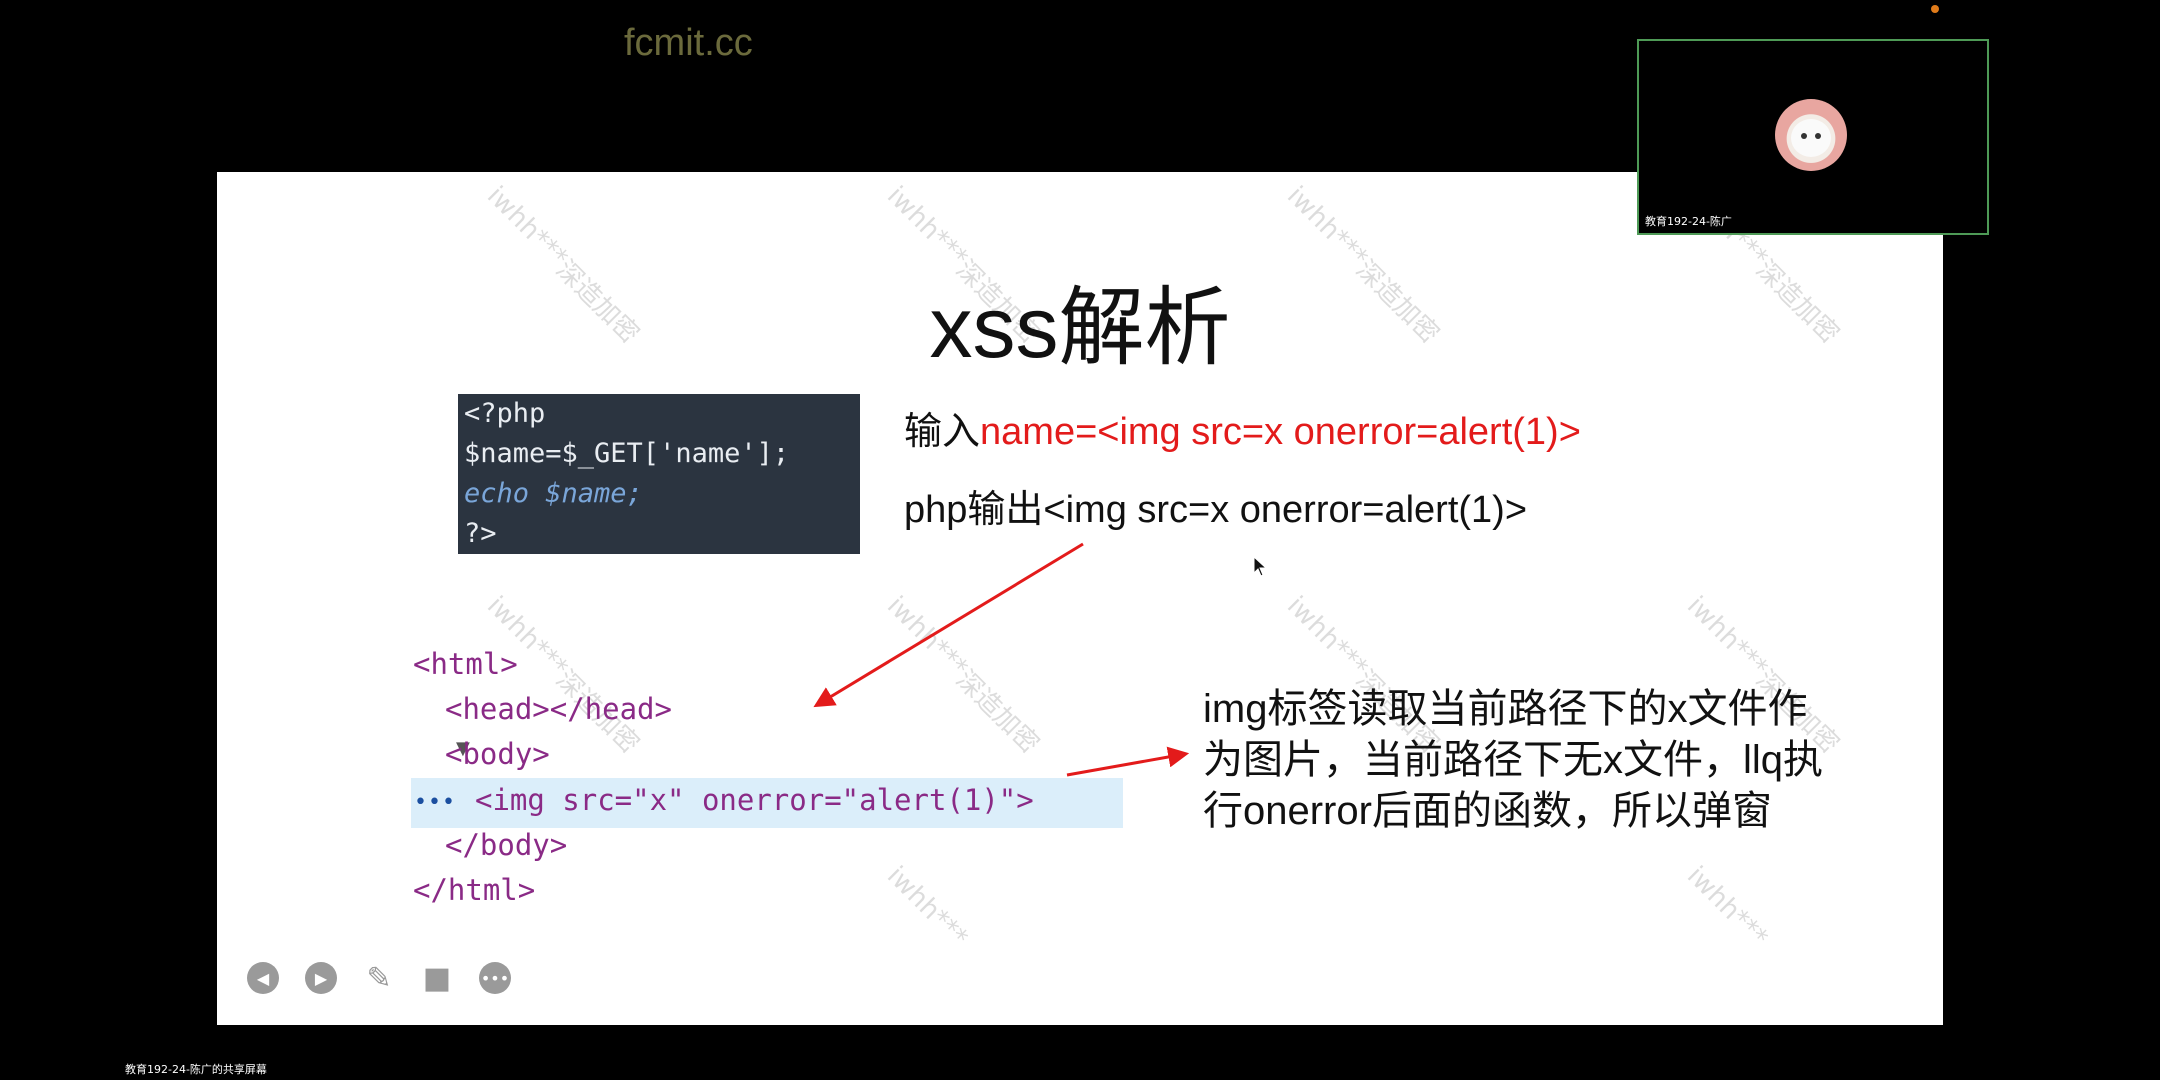 The width and height of the screenshot is (2160, 1080). Describe the element at coordinates (688, 43) in the screenshot. I see `site-label: fcmit.cc` at that location.